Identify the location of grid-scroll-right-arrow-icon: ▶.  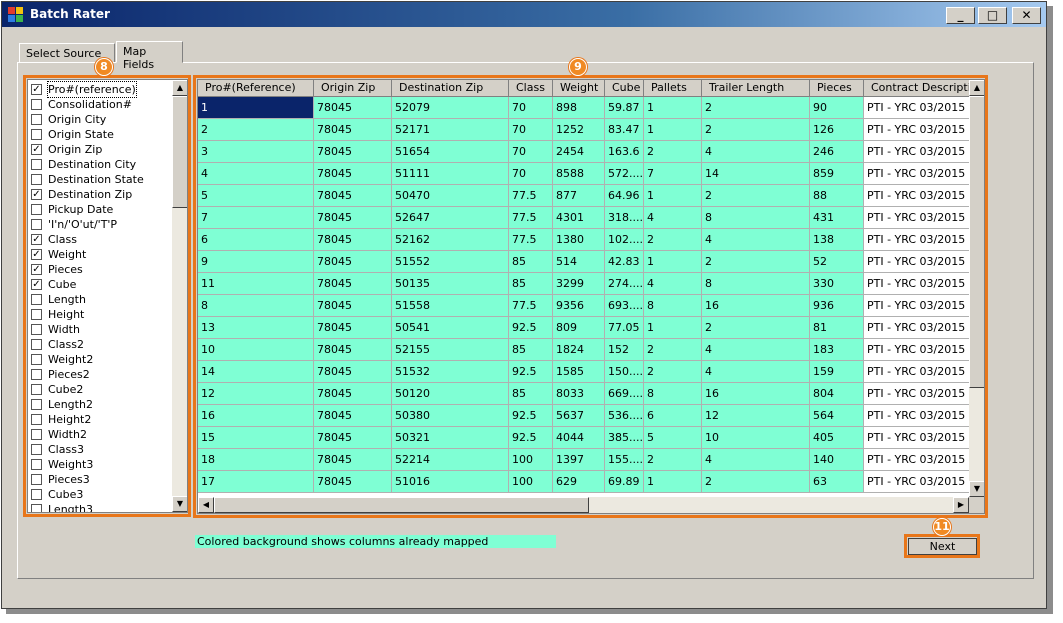
(961, 505).